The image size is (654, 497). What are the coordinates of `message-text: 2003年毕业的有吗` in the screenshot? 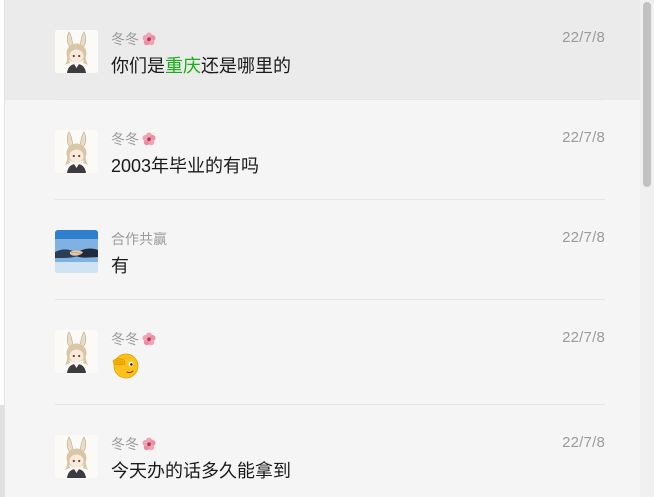 It's located at (185, 166).